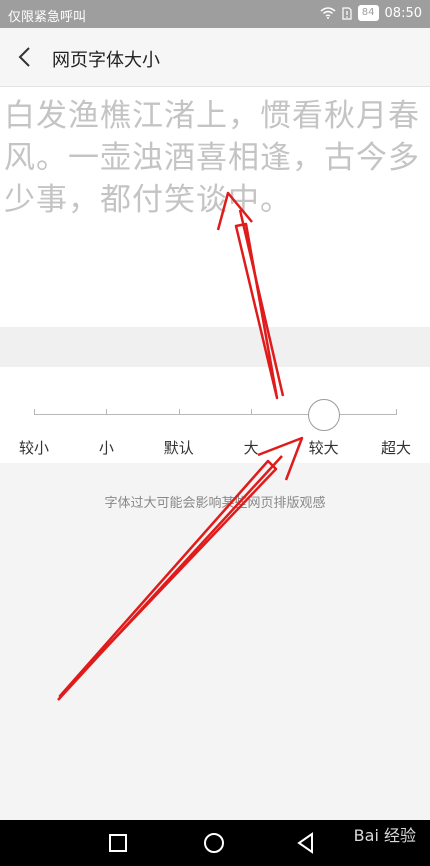 The image size is (430, 866). Describe the element at coordinates (324, 447) in the screenshot. I see `slider-label: 较大` at that location.